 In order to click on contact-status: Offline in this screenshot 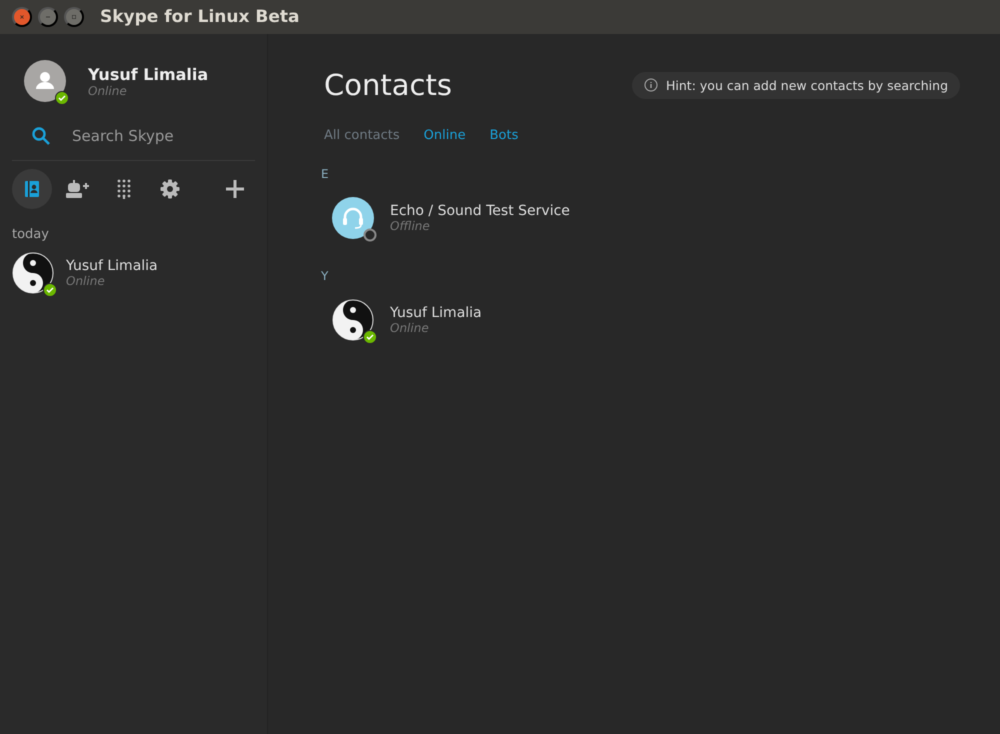, I will do `click(410, 226)`.